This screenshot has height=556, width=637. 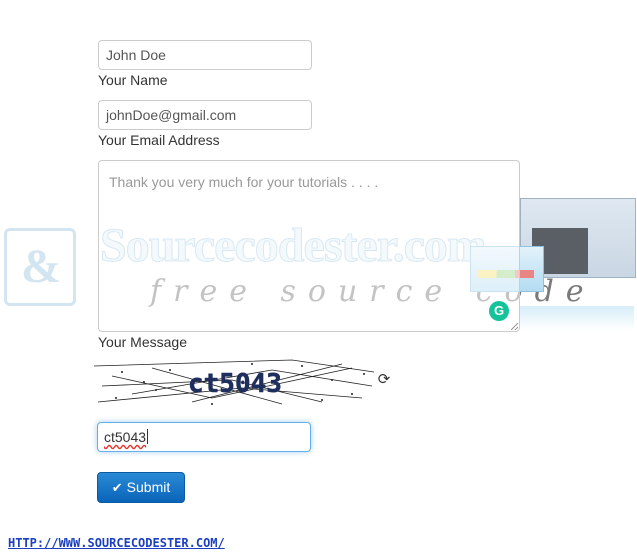 What do you see at coordinates (384, 380) in the screenshot?
I see `refresh-icon: ⟳` at bounding box center [384, 380].